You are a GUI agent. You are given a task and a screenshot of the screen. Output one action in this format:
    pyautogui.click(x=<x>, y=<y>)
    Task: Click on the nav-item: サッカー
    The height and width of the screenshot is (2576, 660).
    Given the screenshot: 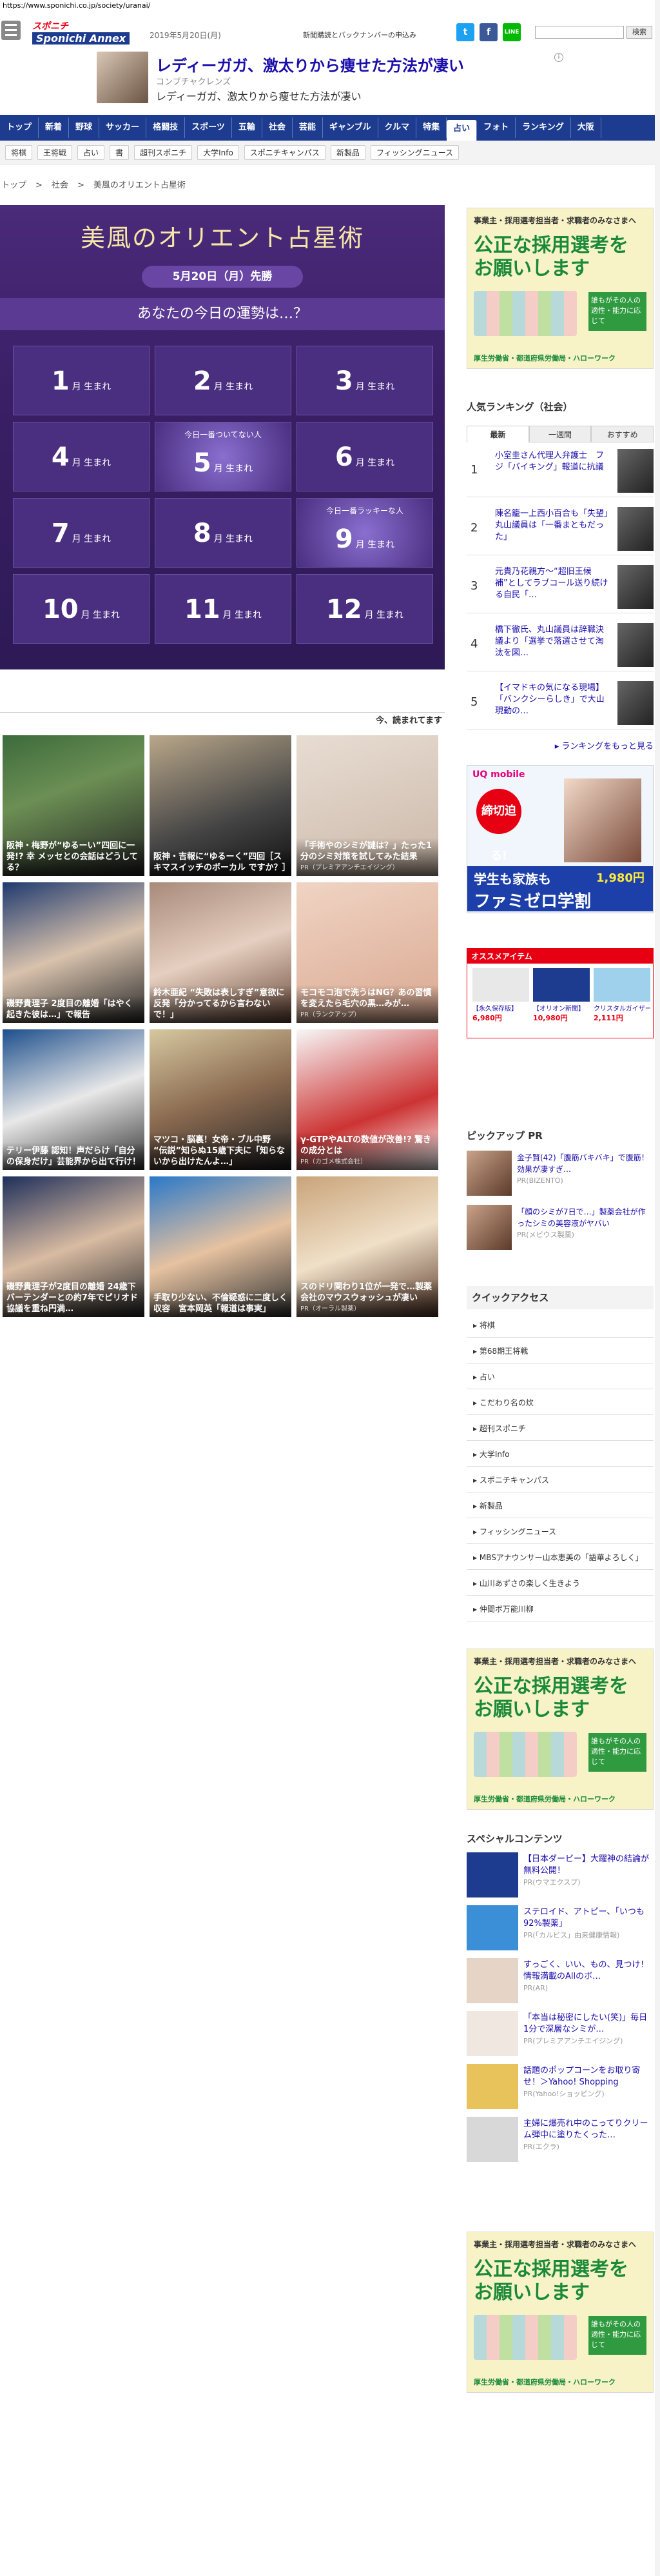 What is the action you would take?
    pyautogui.click(x=123, y=128)
    